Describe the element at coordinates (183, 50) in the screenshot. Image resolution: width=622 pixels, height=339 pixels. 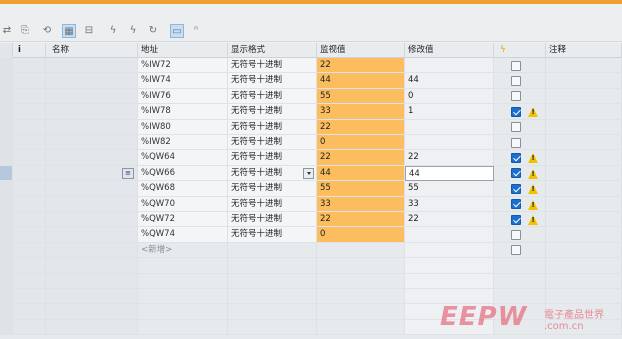
I see `header-address: 地址` at that location.